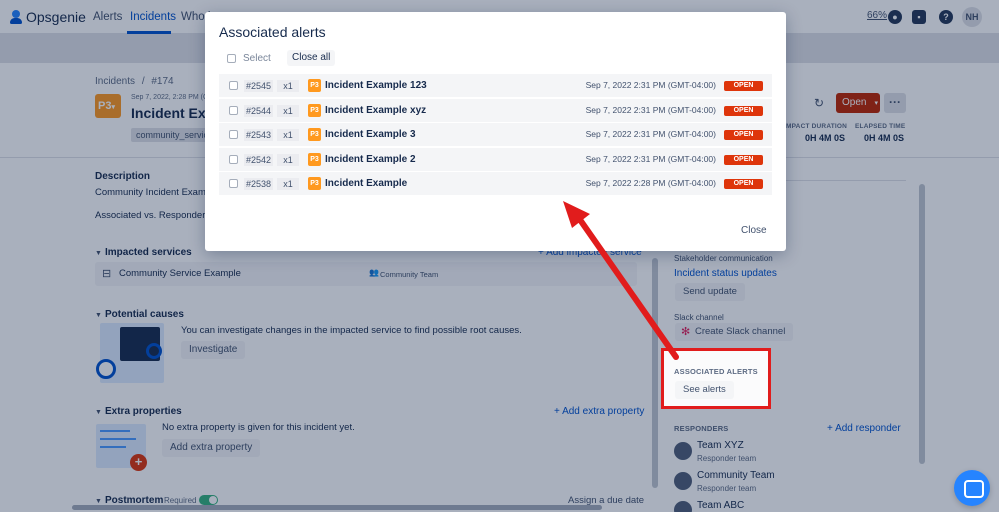 The height and width of the screenshot is (512, 999). What do you see at coordinates (376, 85) in the screenshot?
I see `alert-title: Incident Example 123` at bounding box center [376, 85].